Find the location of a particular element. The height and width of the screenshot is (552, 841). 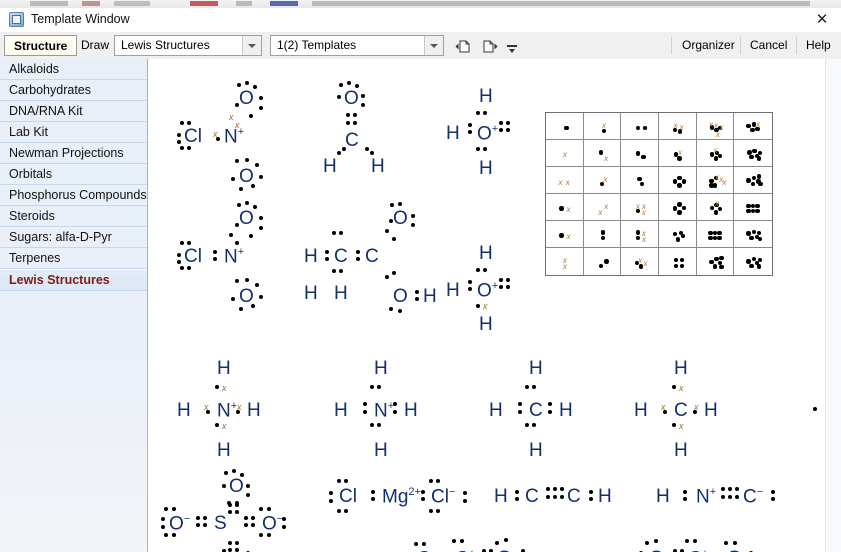

organizer-button: Organizer is located at coordinates (708, 45).